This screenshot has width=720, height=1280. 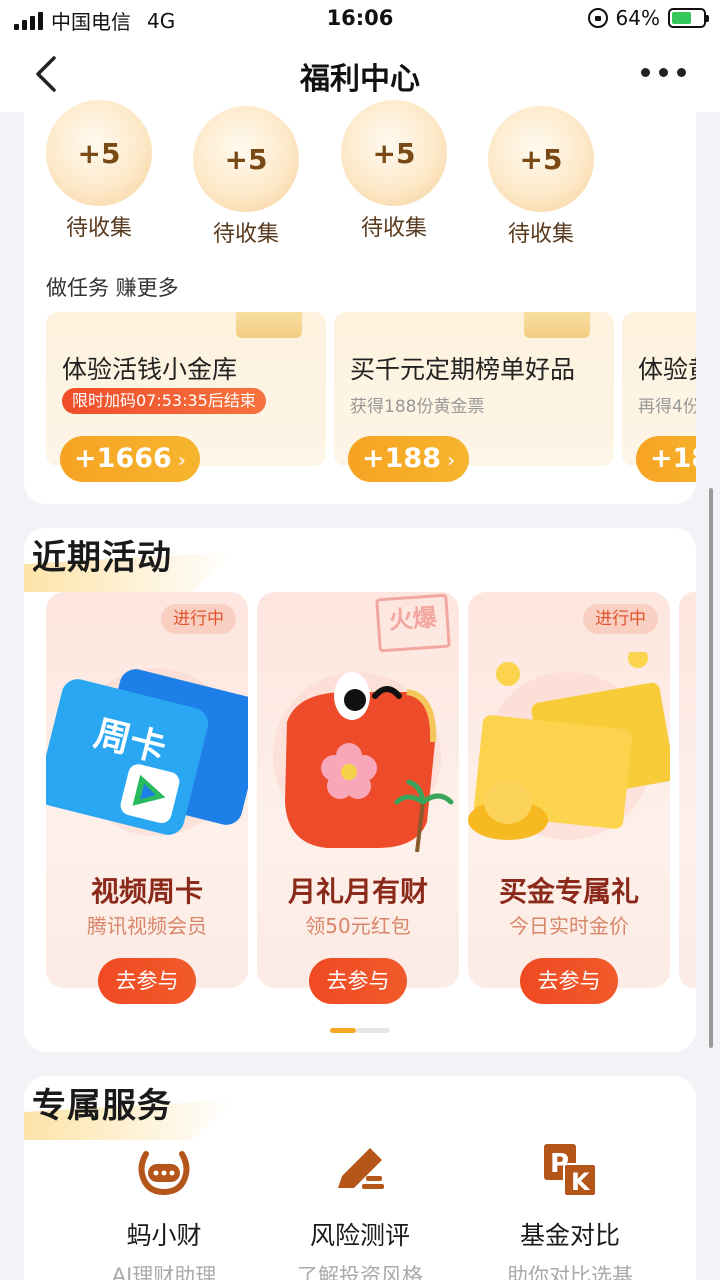 I want to click on service-name: 蚂小财, so click(x=164, y=1235).